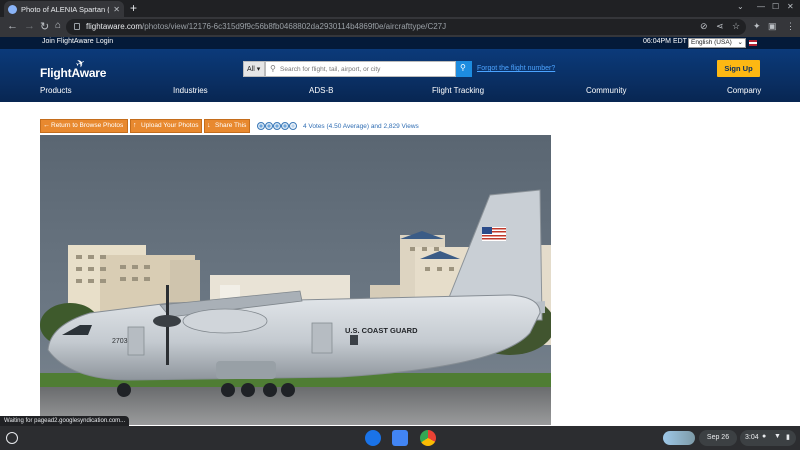  I want to click on browser-tab: Photo of ALENIA Spartan (2703) ✕, so click(64, 9).